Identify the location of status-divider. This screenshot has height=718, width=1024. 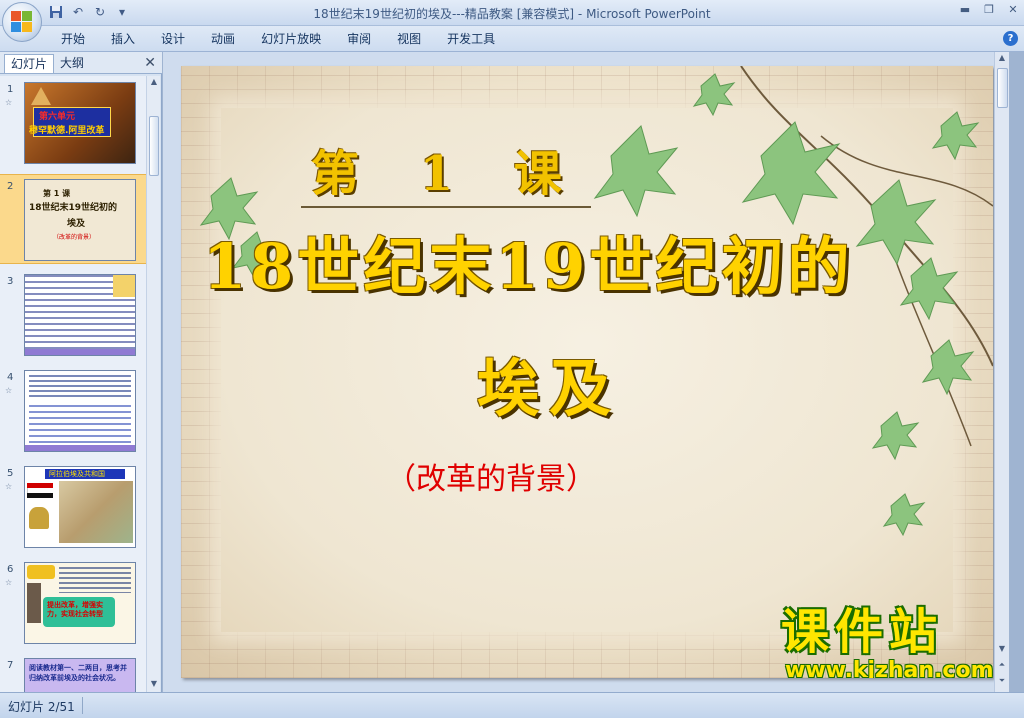
(82, 705).